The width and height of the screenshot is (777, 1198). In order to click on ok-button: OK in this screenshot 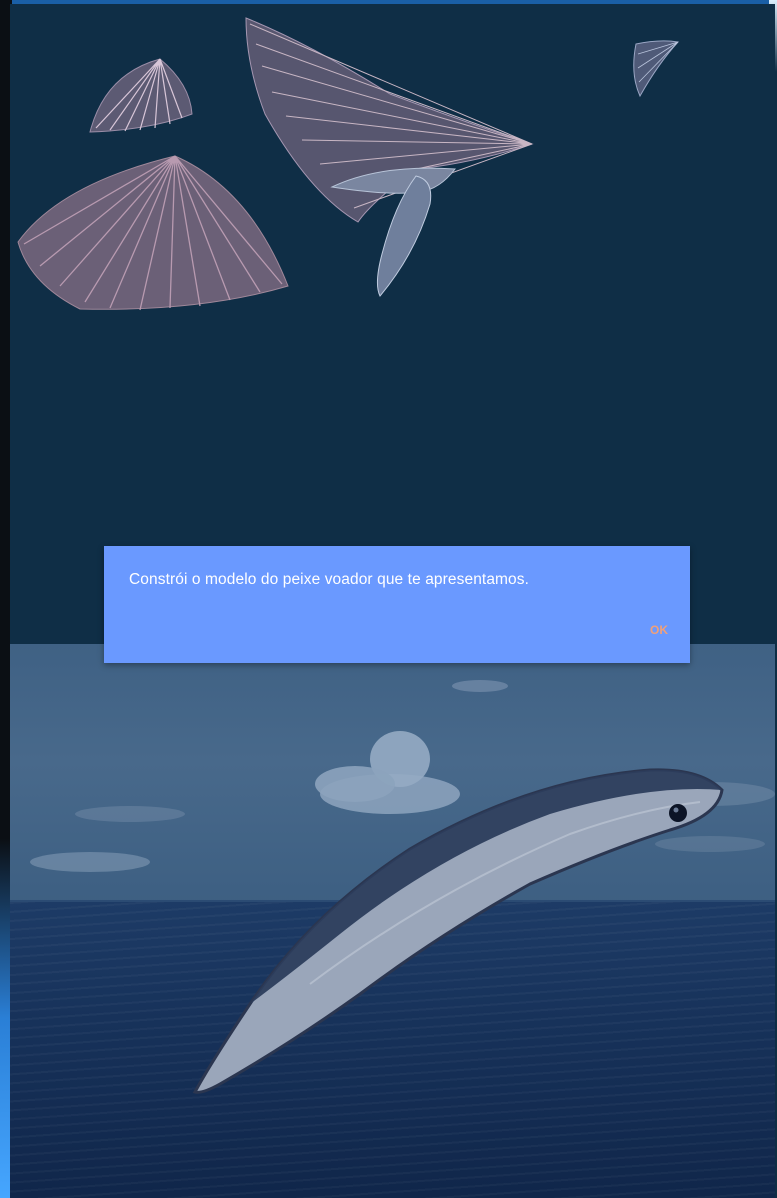, I will do `click(659, 630)`.